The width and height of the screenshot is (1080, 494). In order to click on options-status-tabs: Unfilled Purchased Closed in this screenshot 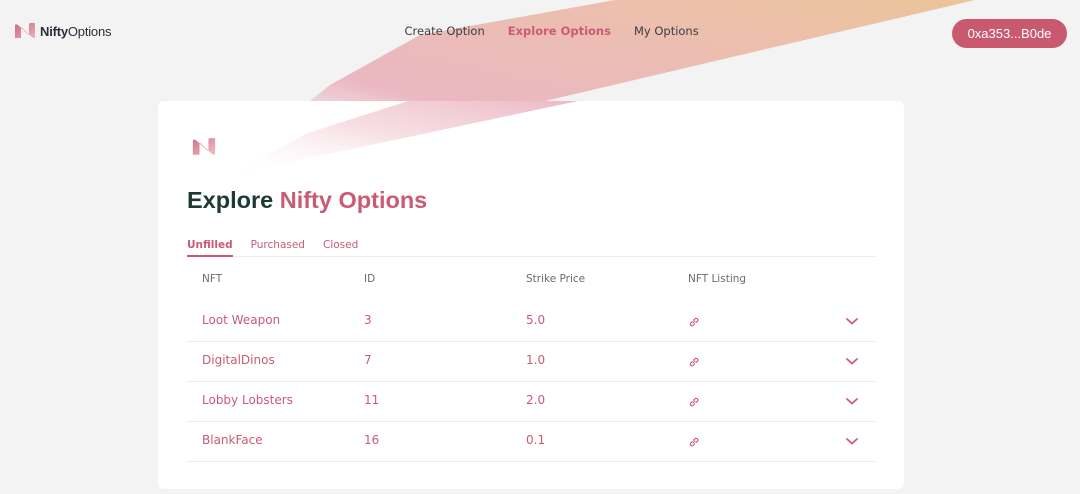, I will do `click(531, 248)`.